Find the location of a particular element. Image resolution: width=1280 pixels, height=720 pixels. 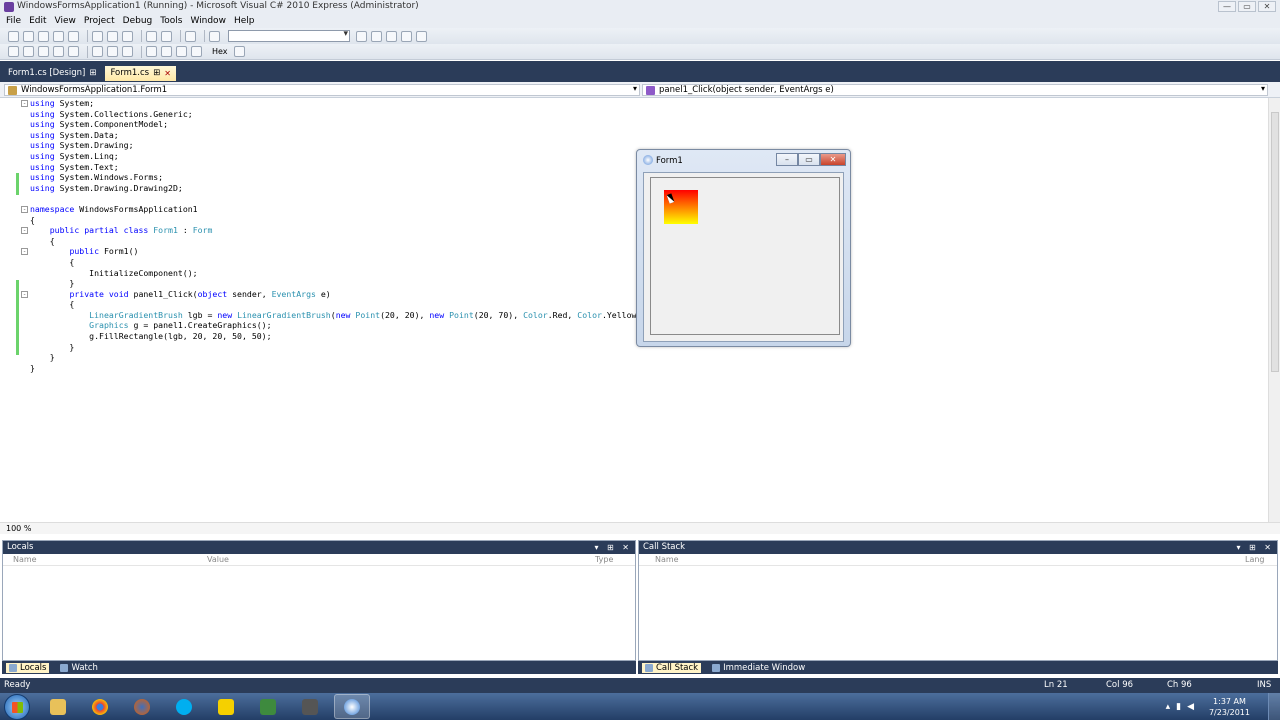

form-minimize-button: – is located at coordinates (787, 159).